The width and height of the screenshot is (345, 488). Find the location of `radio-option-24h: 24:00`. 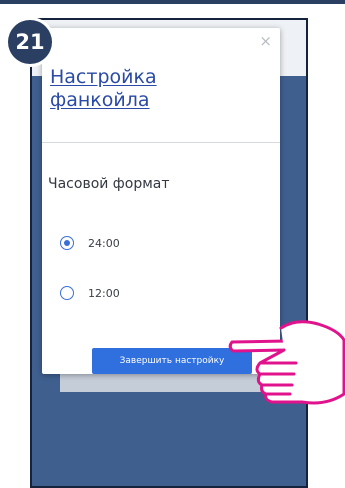

radio-option-24h: 24:00 is located at coordinates (90, 243).